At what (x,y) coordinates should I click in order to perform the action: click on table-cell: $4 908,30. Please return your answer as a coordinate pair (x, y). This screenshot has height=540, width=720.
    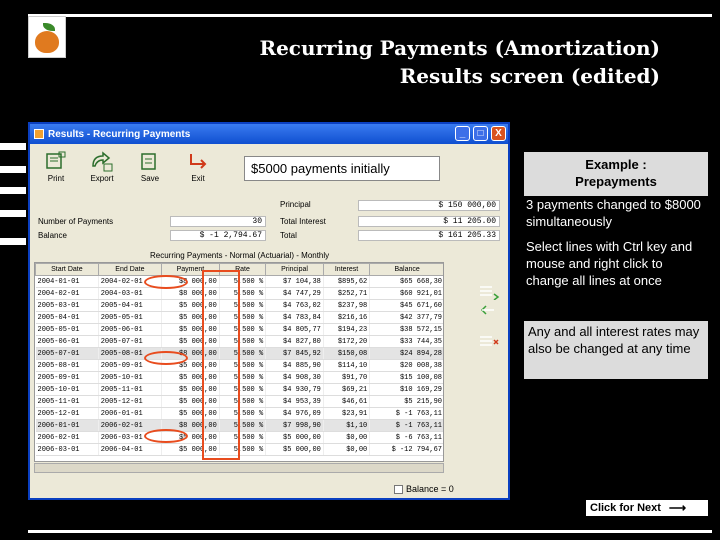
    Looking at the image, I should click on (294, 377).